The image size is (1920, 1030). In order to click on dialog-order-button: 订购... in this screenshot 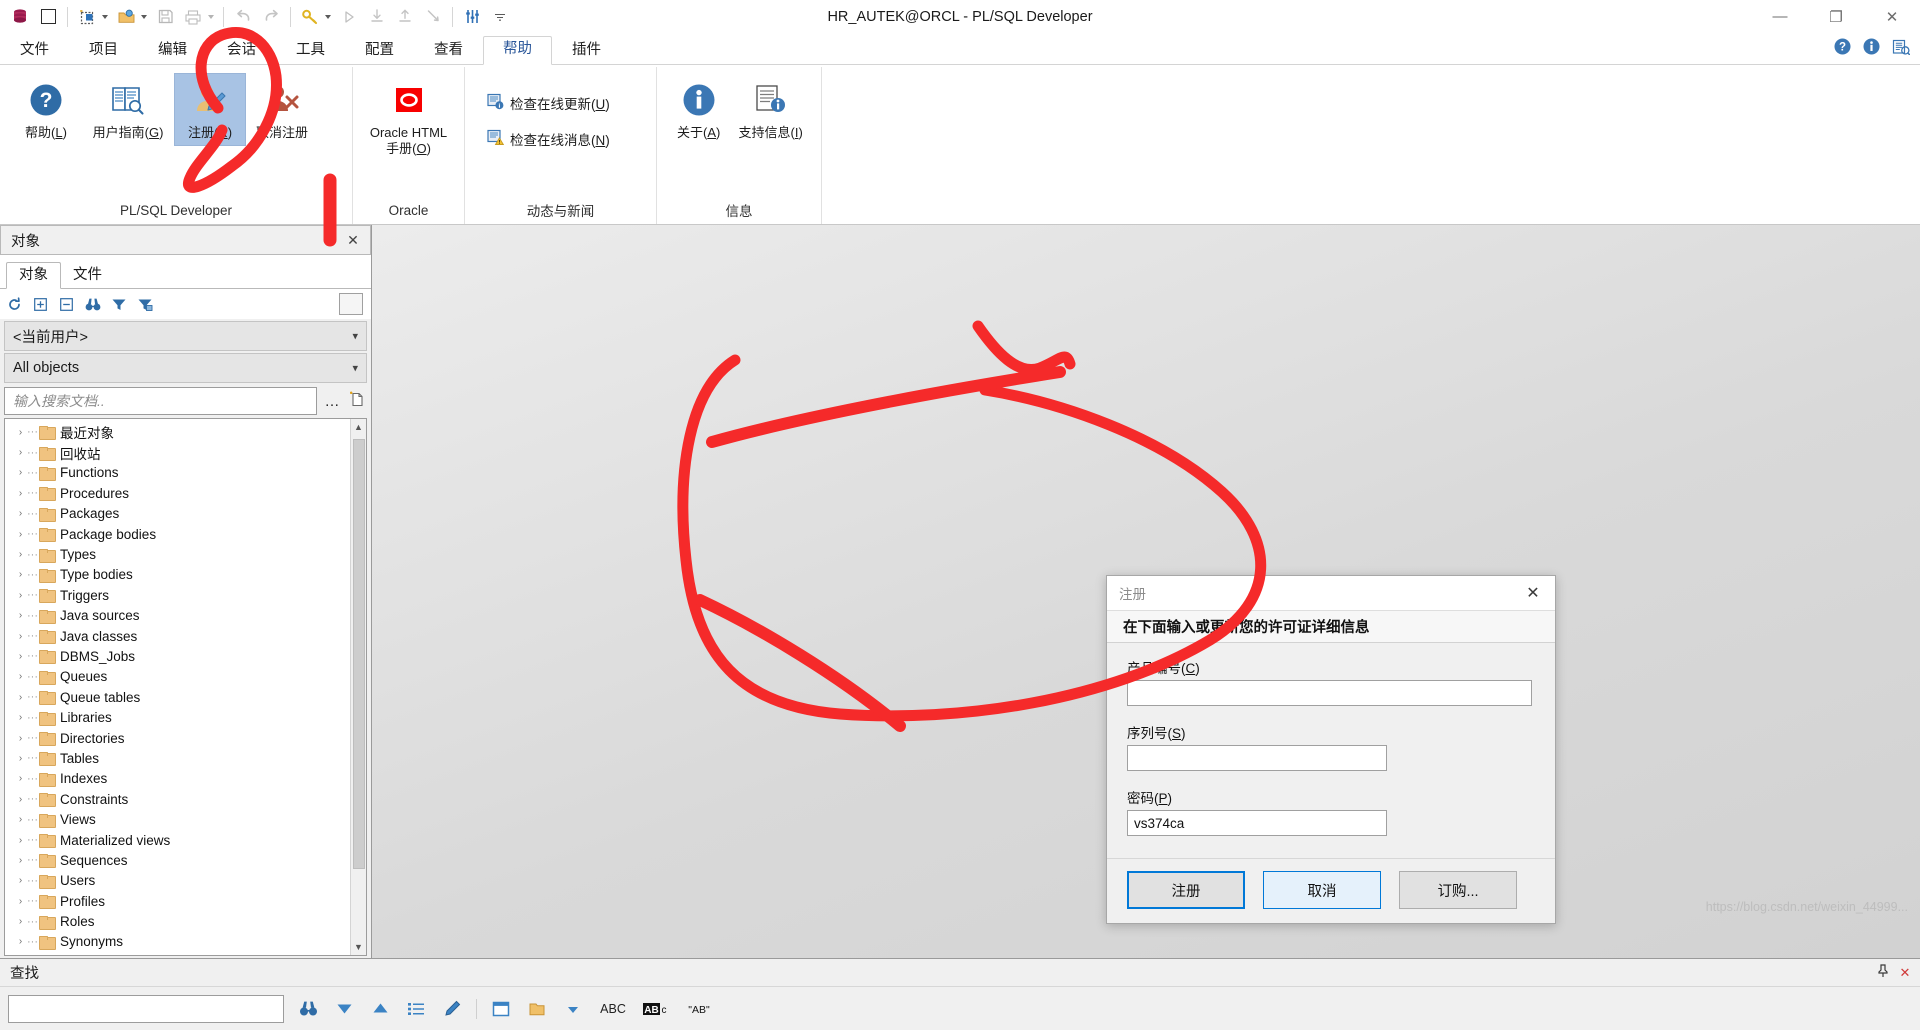, I will do `click(1458, 890)`.